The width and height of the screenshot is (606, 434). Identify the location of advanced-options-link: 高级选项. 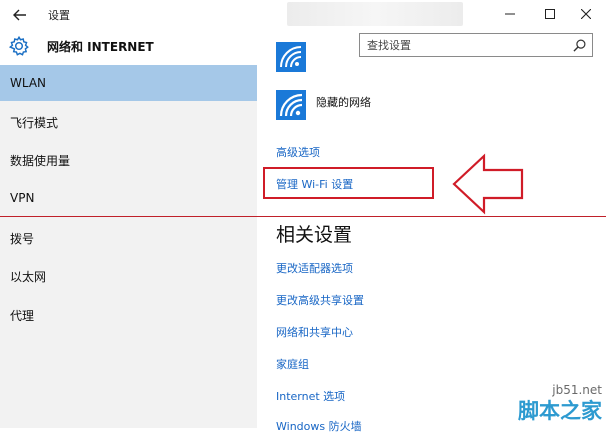
(298, 152).